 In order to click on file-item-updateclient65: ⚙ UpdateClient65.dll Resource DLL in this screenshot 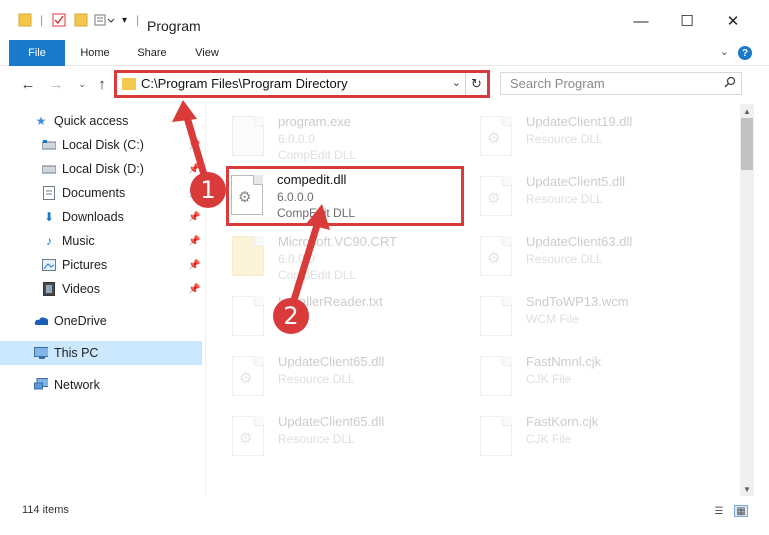, I will do `click(326, 377)`.